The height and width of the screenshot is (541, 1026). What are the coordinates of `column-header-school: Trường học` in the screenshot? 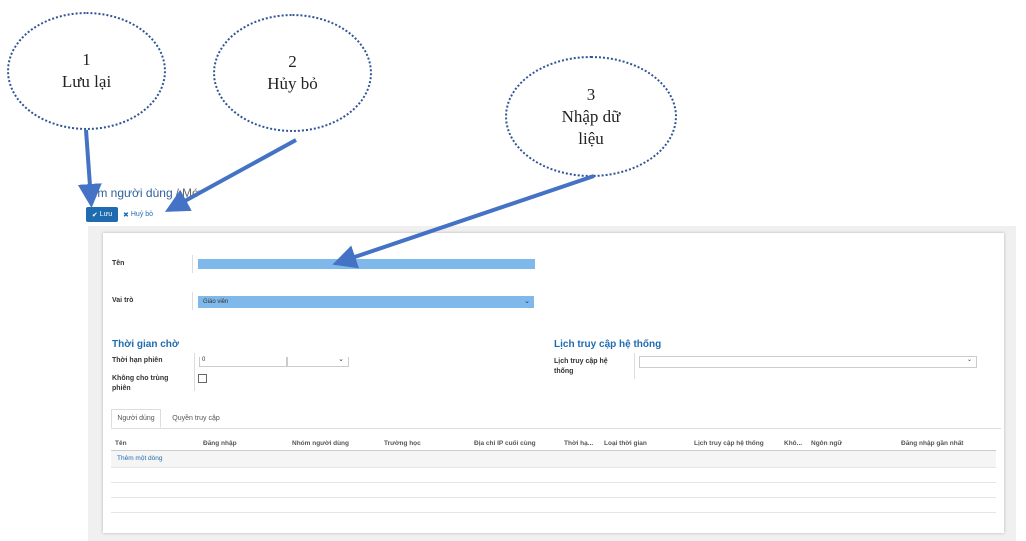 It's located at (402, 443).